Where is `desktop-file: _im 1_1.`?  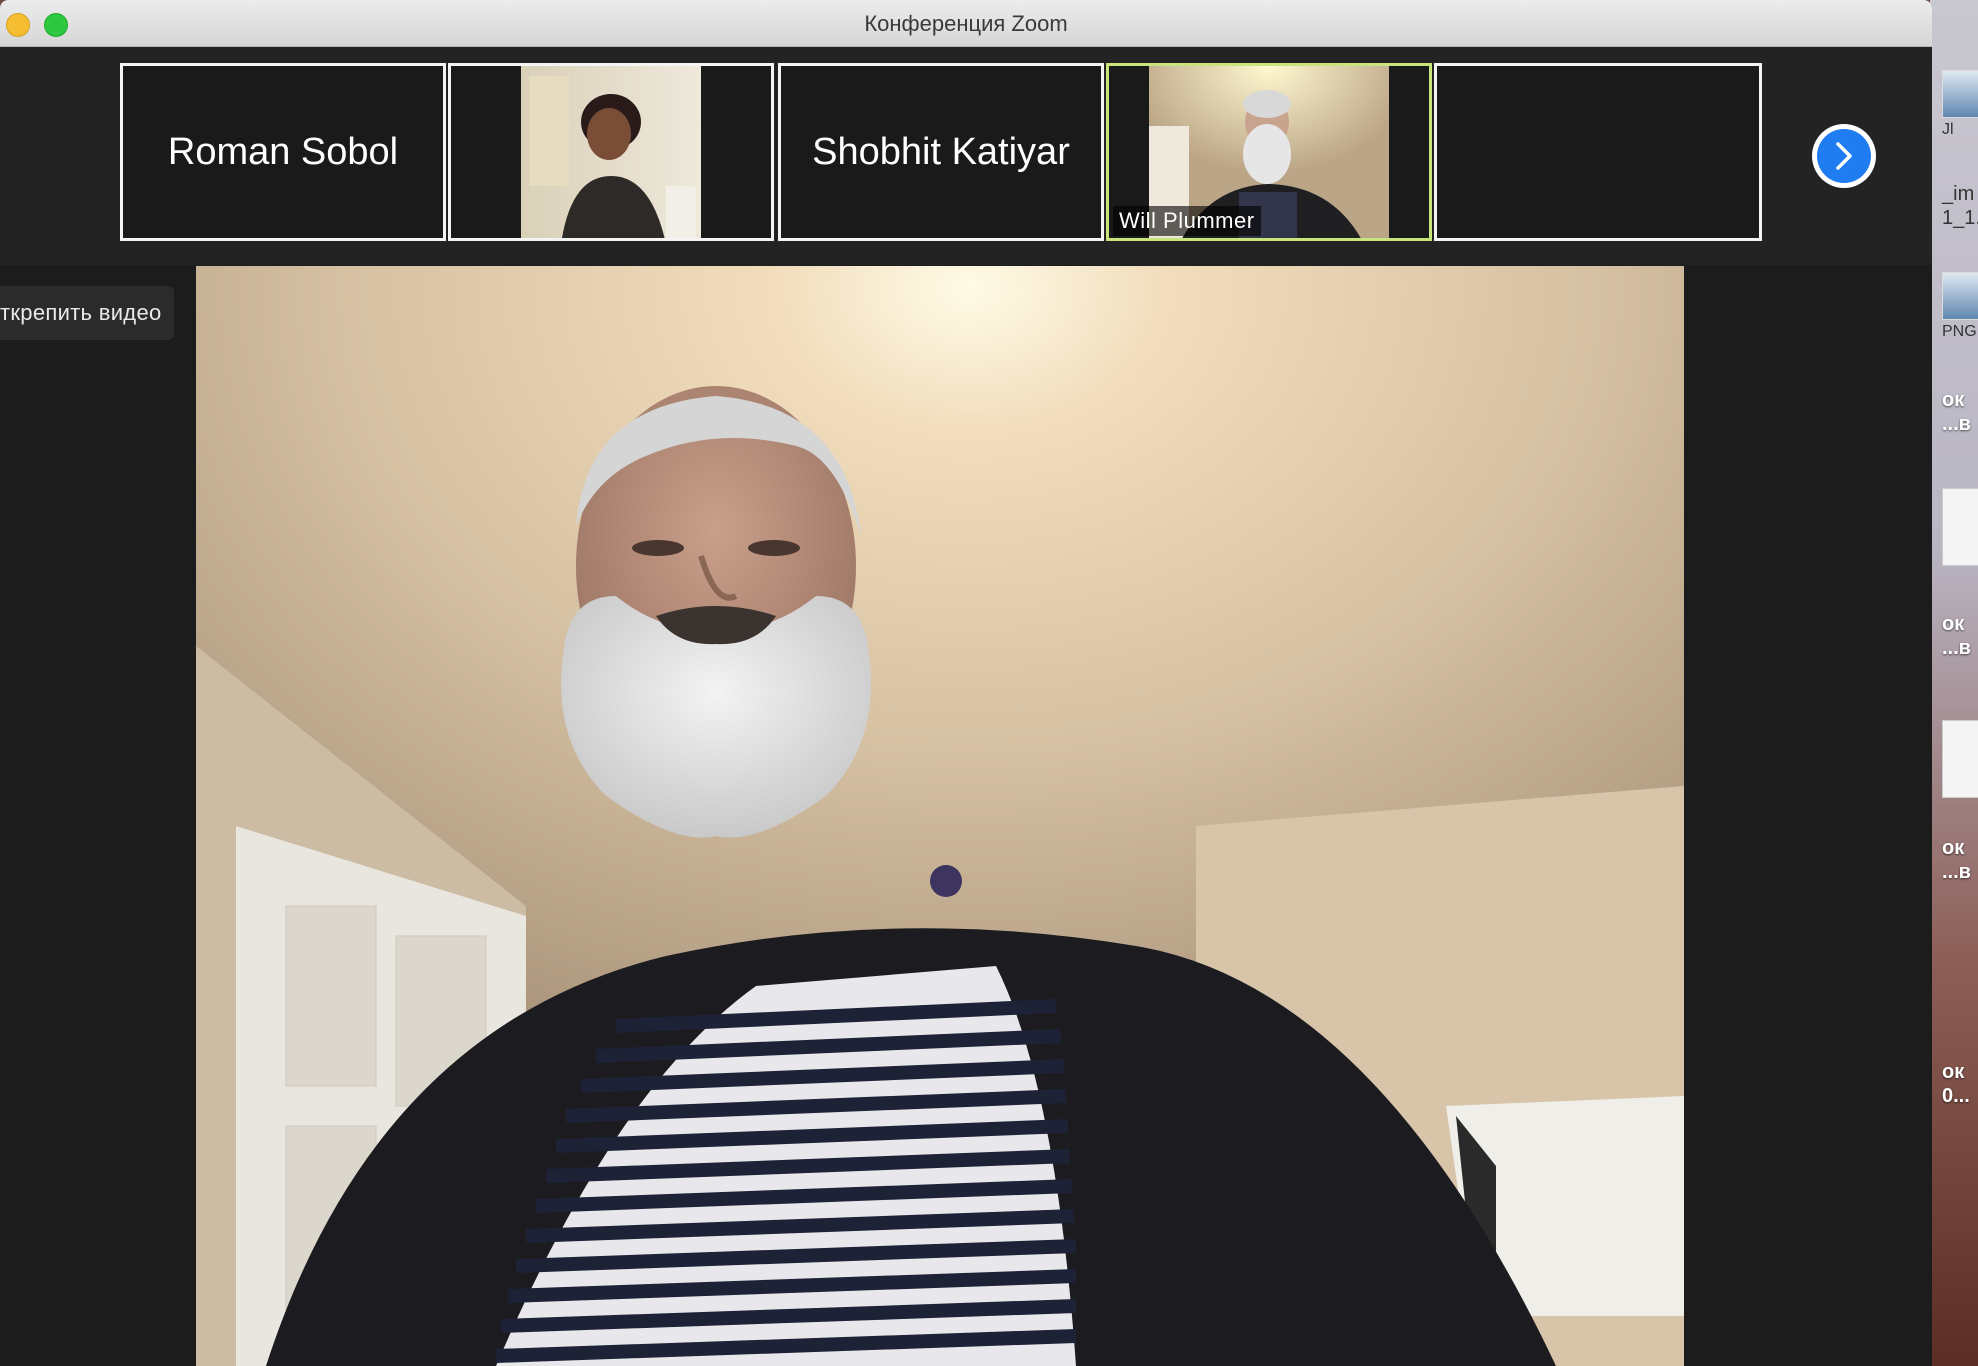 desktop-file: _im 1_1. is located at coordinates (1960, 206).